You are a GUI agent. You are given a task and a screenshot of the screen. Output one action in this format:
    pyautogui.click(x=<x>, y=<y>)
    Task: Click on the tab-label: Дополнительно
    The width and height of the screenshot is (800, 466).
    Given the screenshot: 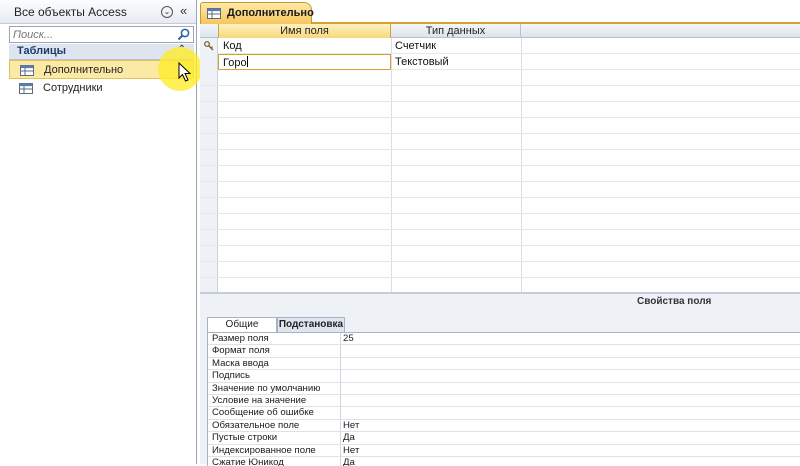 What is the action you would take?
    pyautogui.click(x=270, y=13)
    